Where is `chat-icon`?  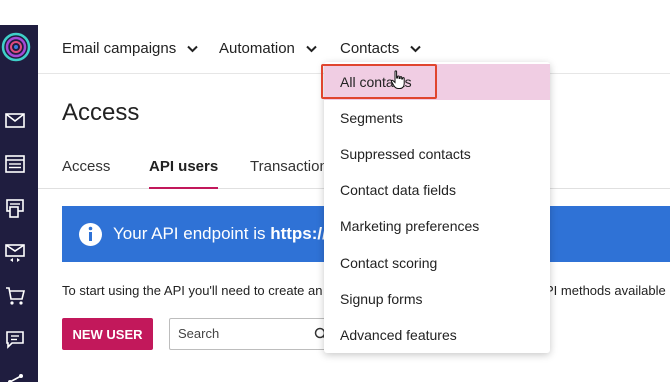
chat-icon is located at coordinates (15, 340).